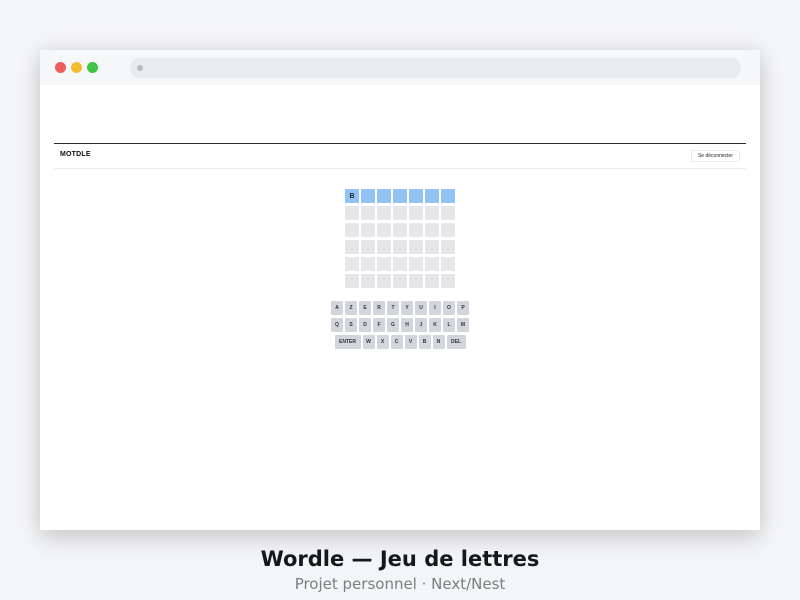  Describe the element at coordinates (76, 67) in the screenshot. I see `minimize-window-icon` at that location.